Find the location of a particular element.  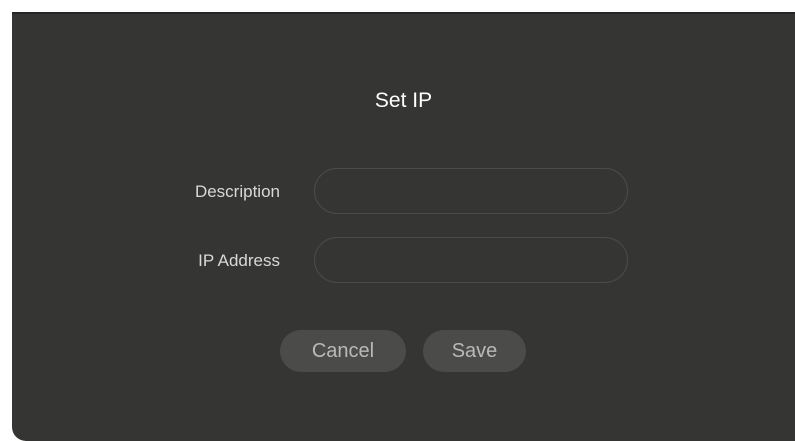

ip-address-input is located at coordinates (471, 260).